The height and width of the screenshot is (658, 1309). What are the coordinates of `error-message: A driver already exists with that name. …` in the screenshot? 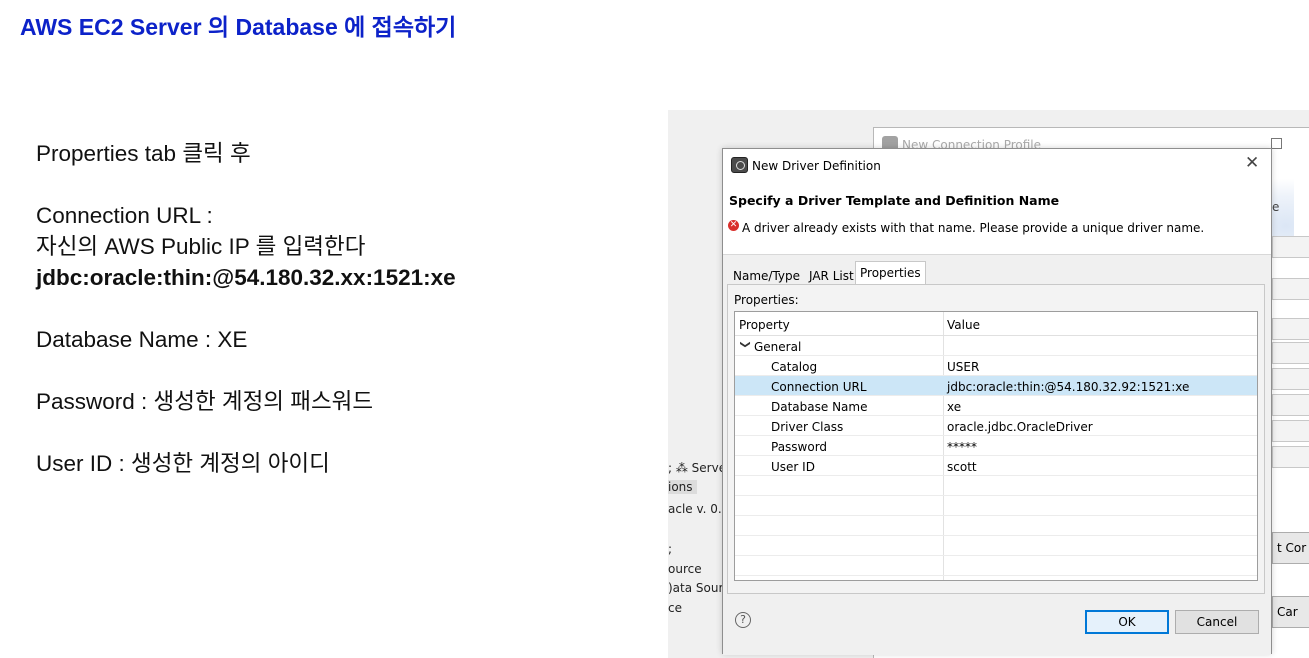 It's located at (973, 228).